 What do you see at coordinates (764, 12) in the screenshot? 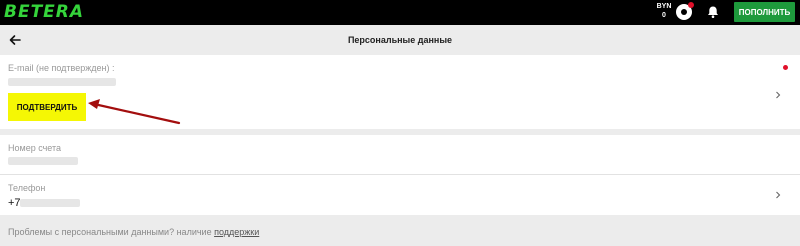
I see `topup-button: ПОПОЛНИТЬ` at bounding box center [764, 12].